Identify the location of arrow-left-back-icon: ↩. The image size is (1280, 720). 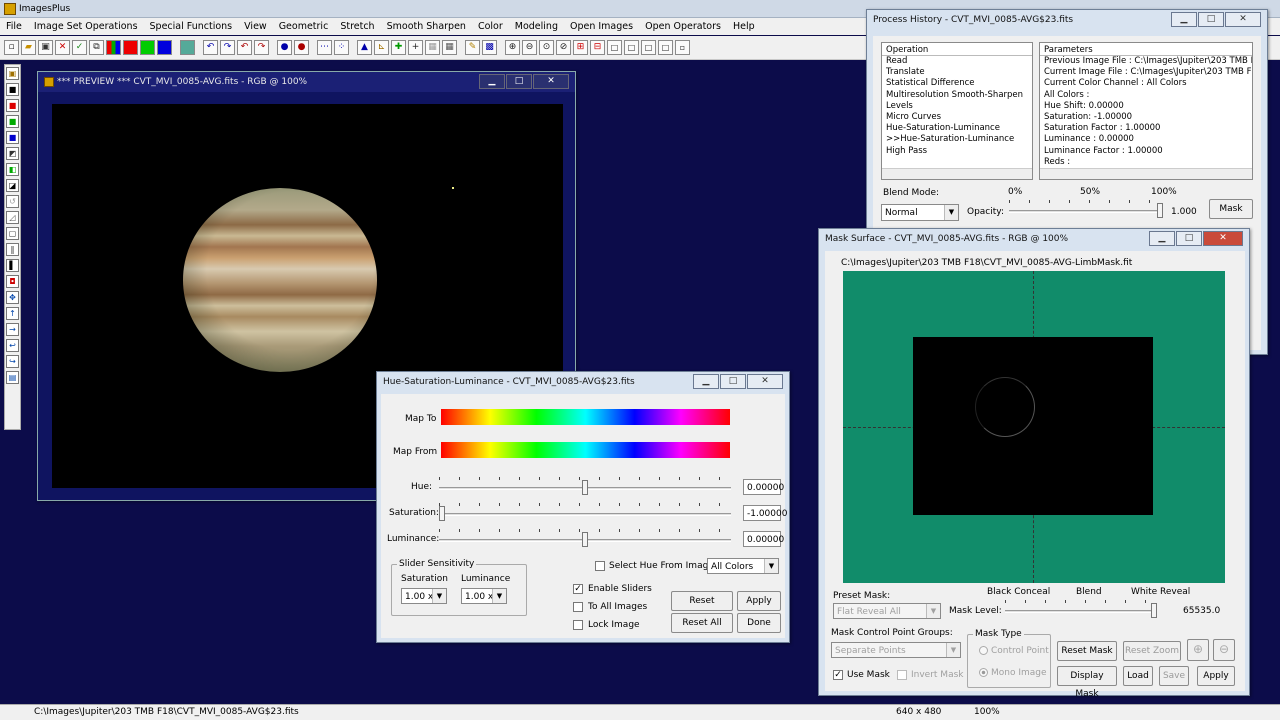
(12, 345).